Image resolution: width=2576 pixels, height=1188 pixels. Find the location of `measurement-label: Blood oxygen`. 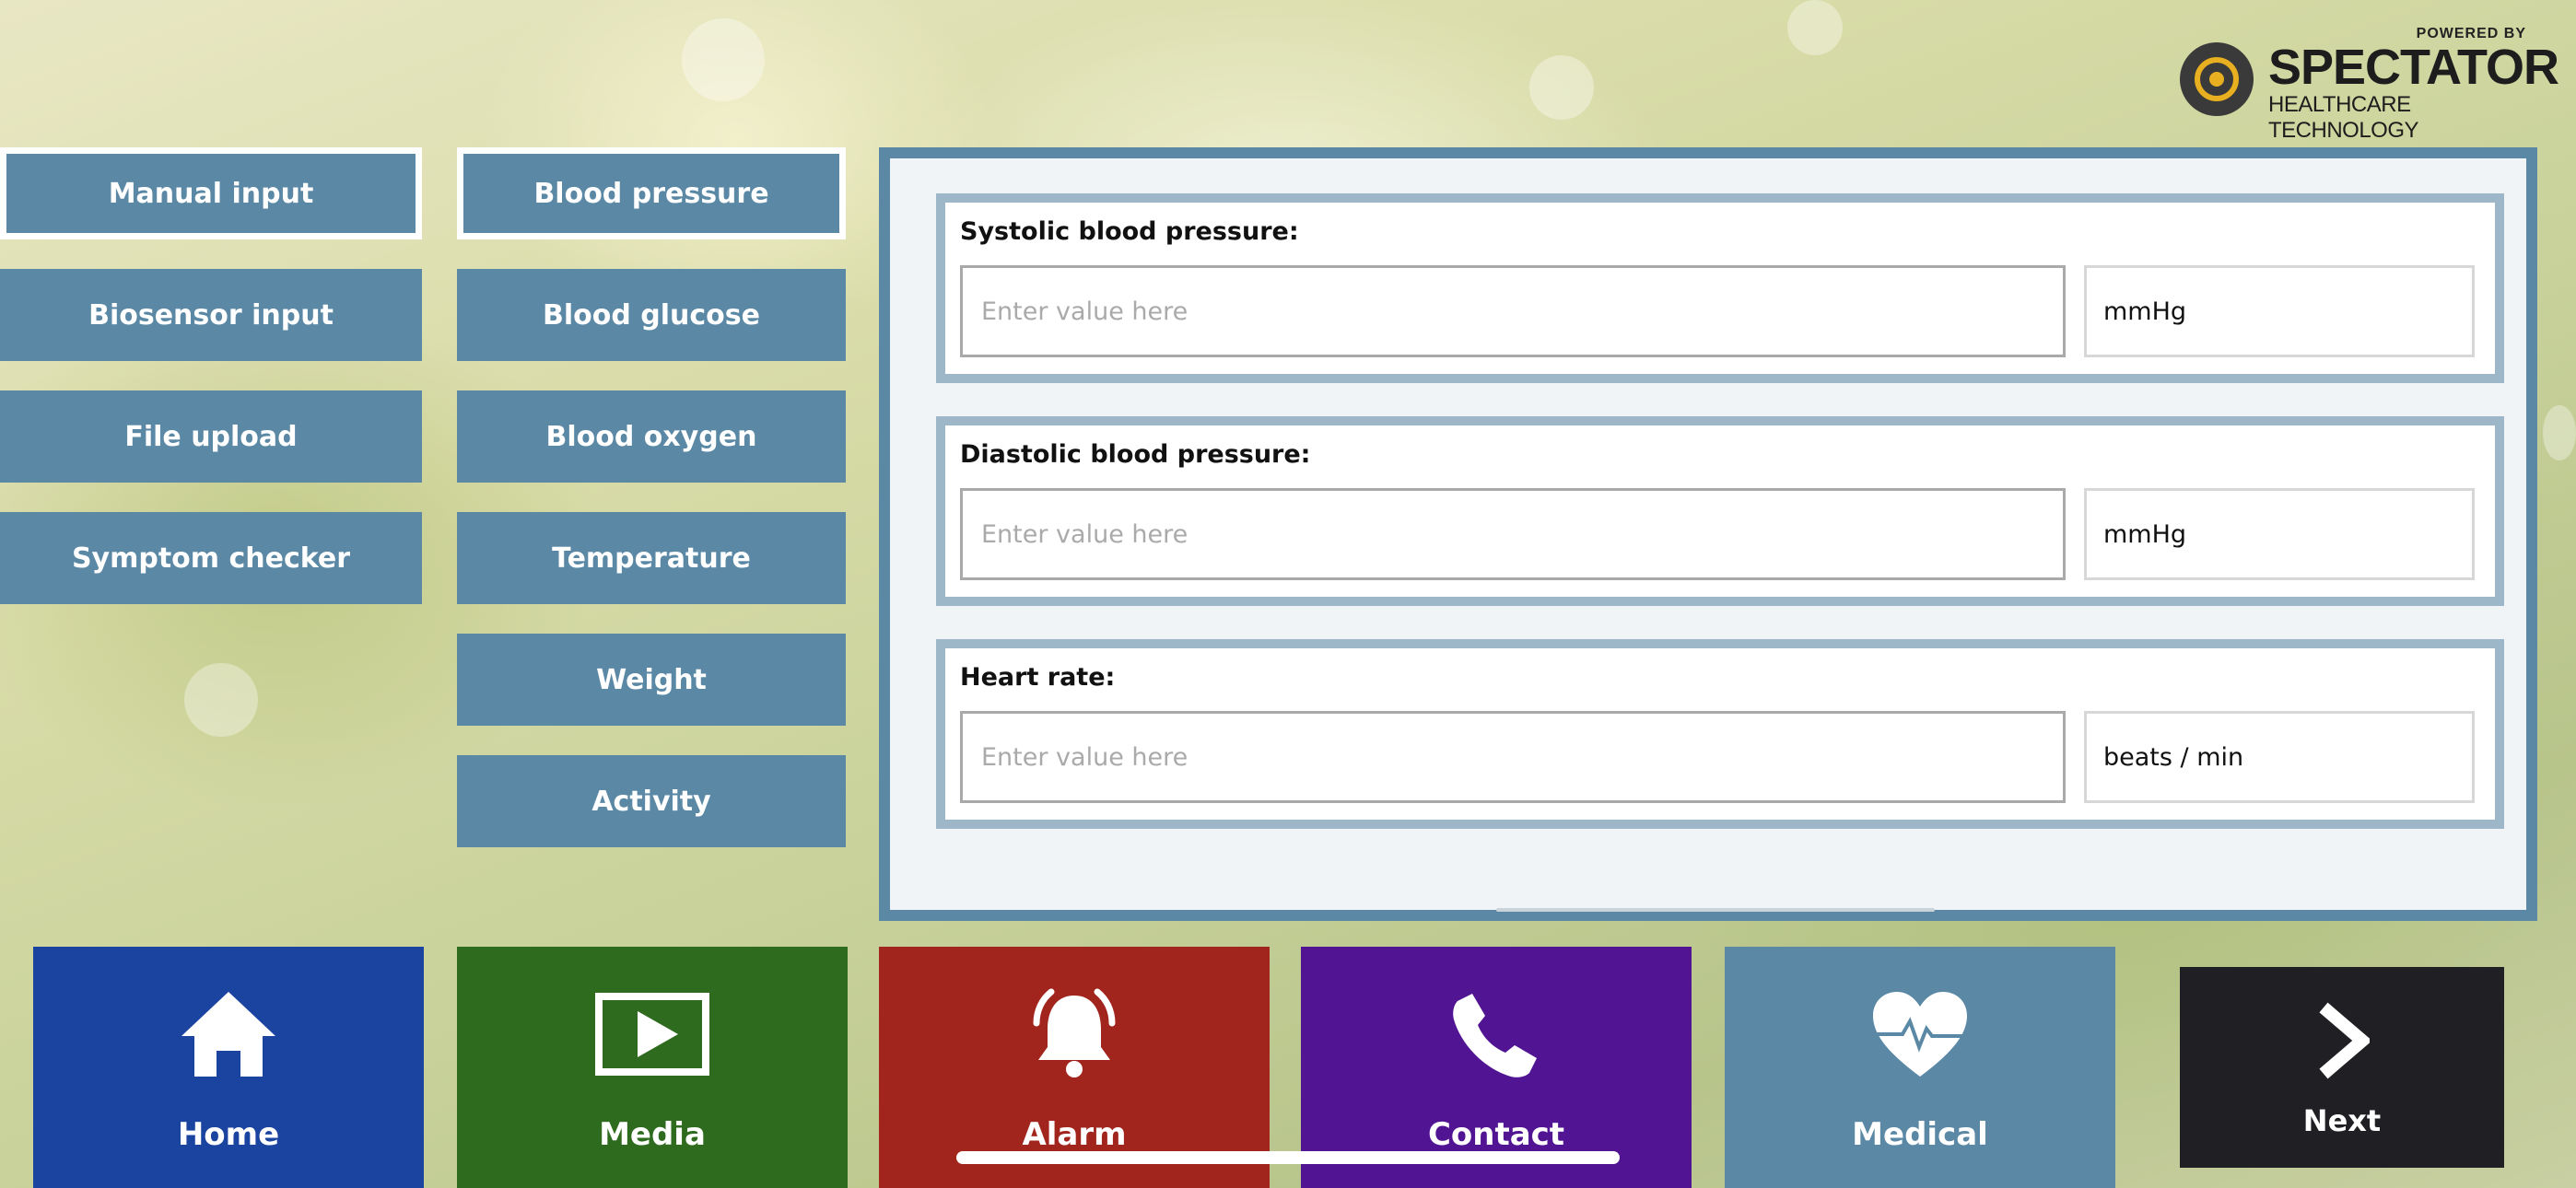

measurement-label: Blood oxygen is located at coordinates (651, 436).